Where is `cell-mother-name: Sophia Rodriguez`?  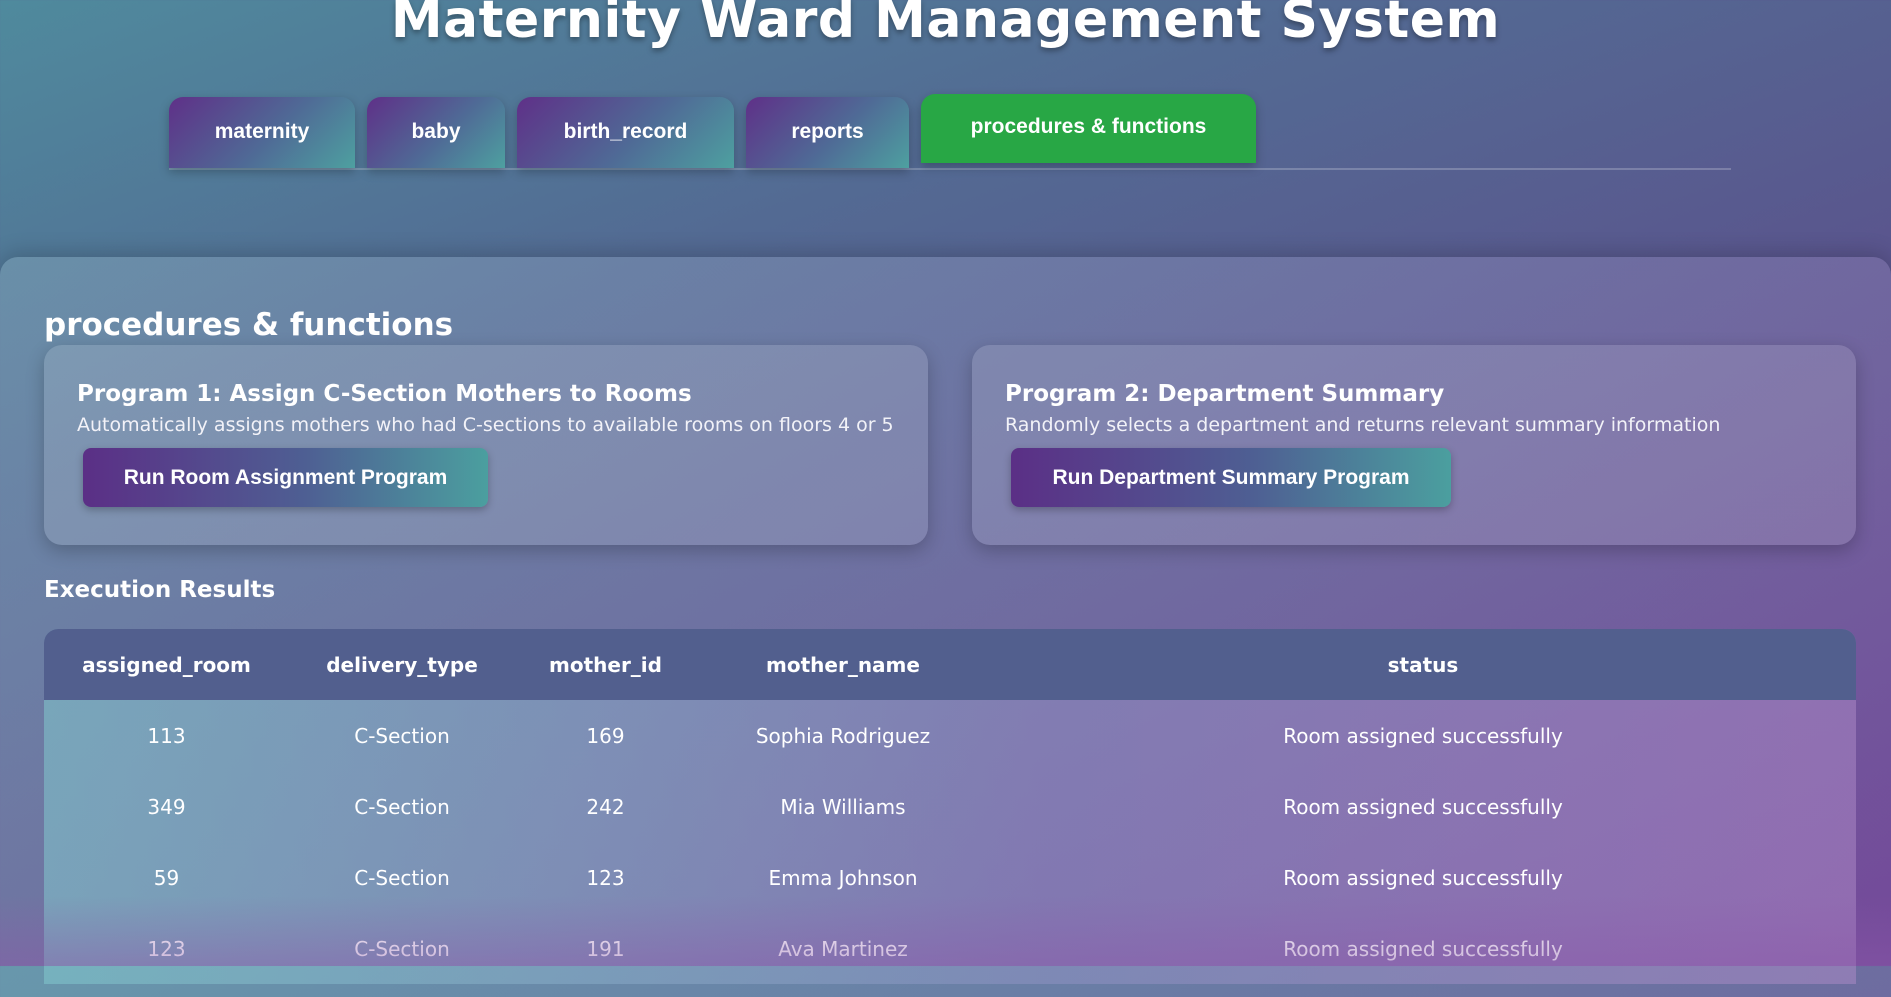 cell-mother-name: Sophia Rodriguez is located at coordinates (843, 735).